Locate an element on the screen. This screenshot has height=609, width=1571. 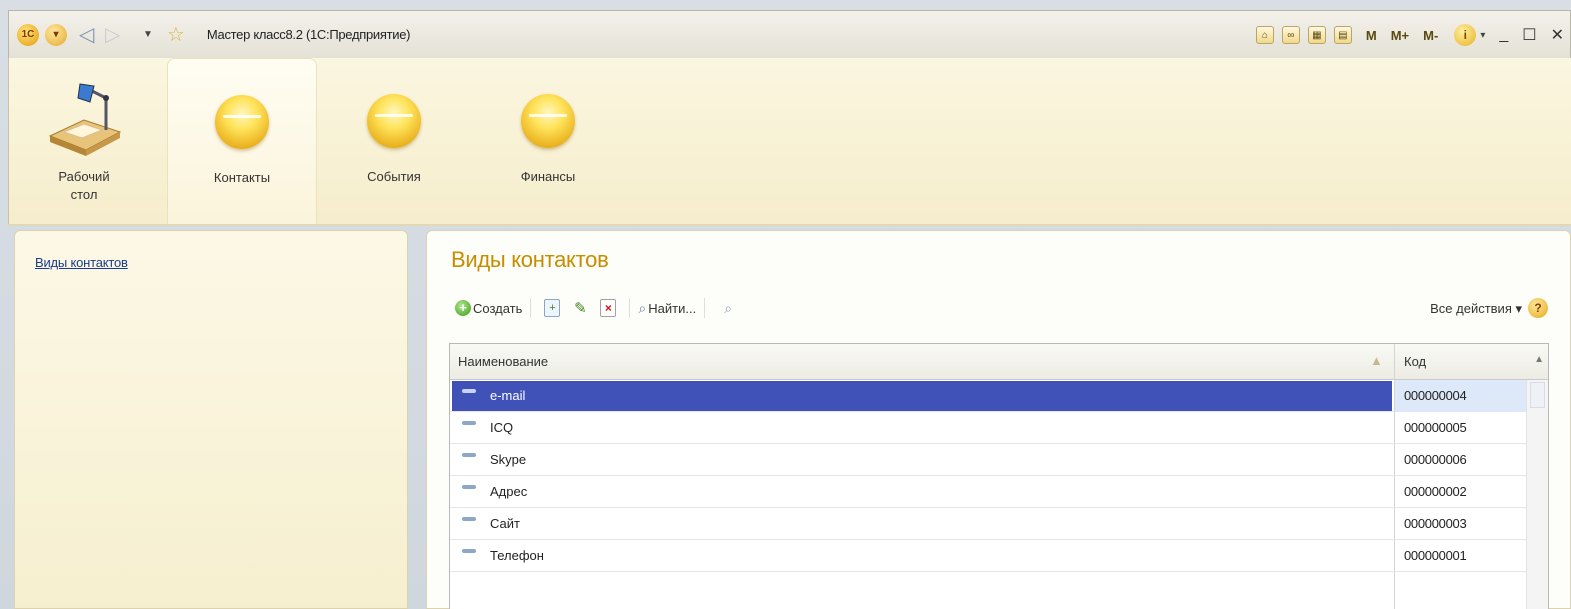
section-label: Финансы is located at coordinates (548, 176).